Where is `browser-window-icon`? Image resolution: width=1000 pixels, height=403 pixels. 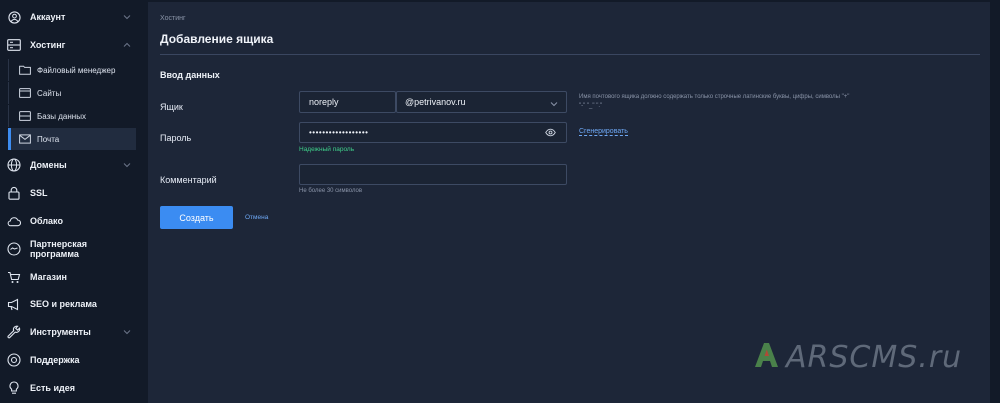 browser-window-icon is located at coordinates (25, 93).